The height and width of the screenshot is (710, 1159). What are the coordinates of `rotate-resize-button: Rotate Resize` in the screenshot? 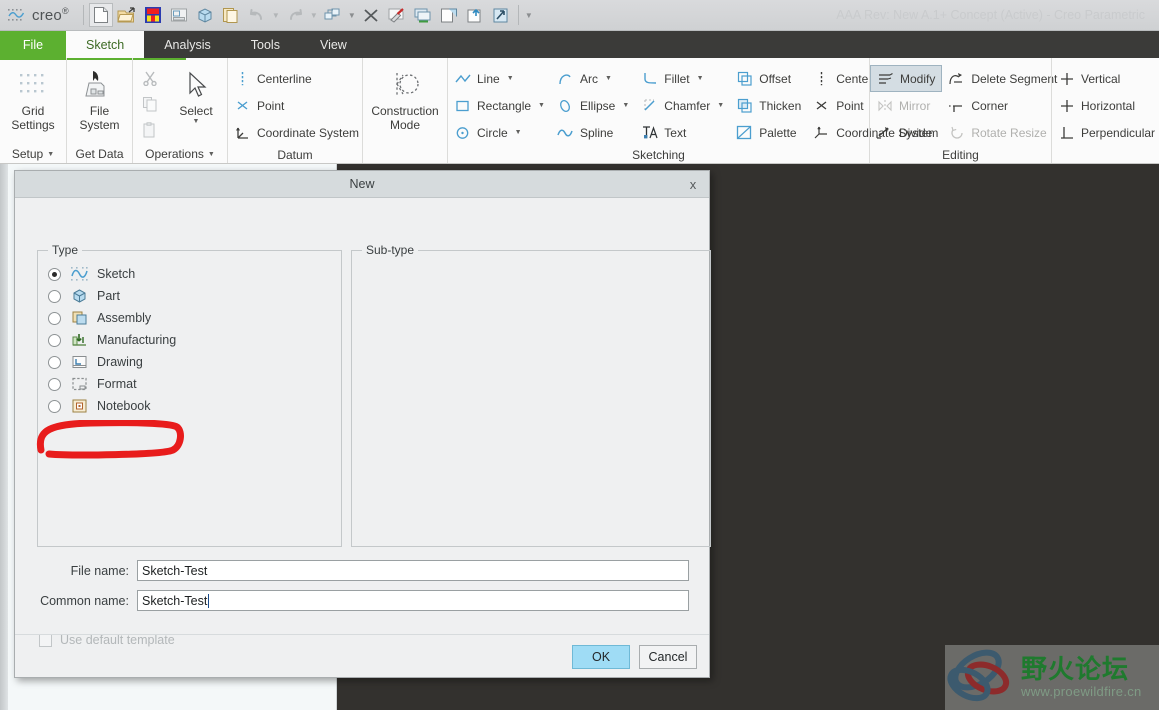 It's located at (1002, 132).